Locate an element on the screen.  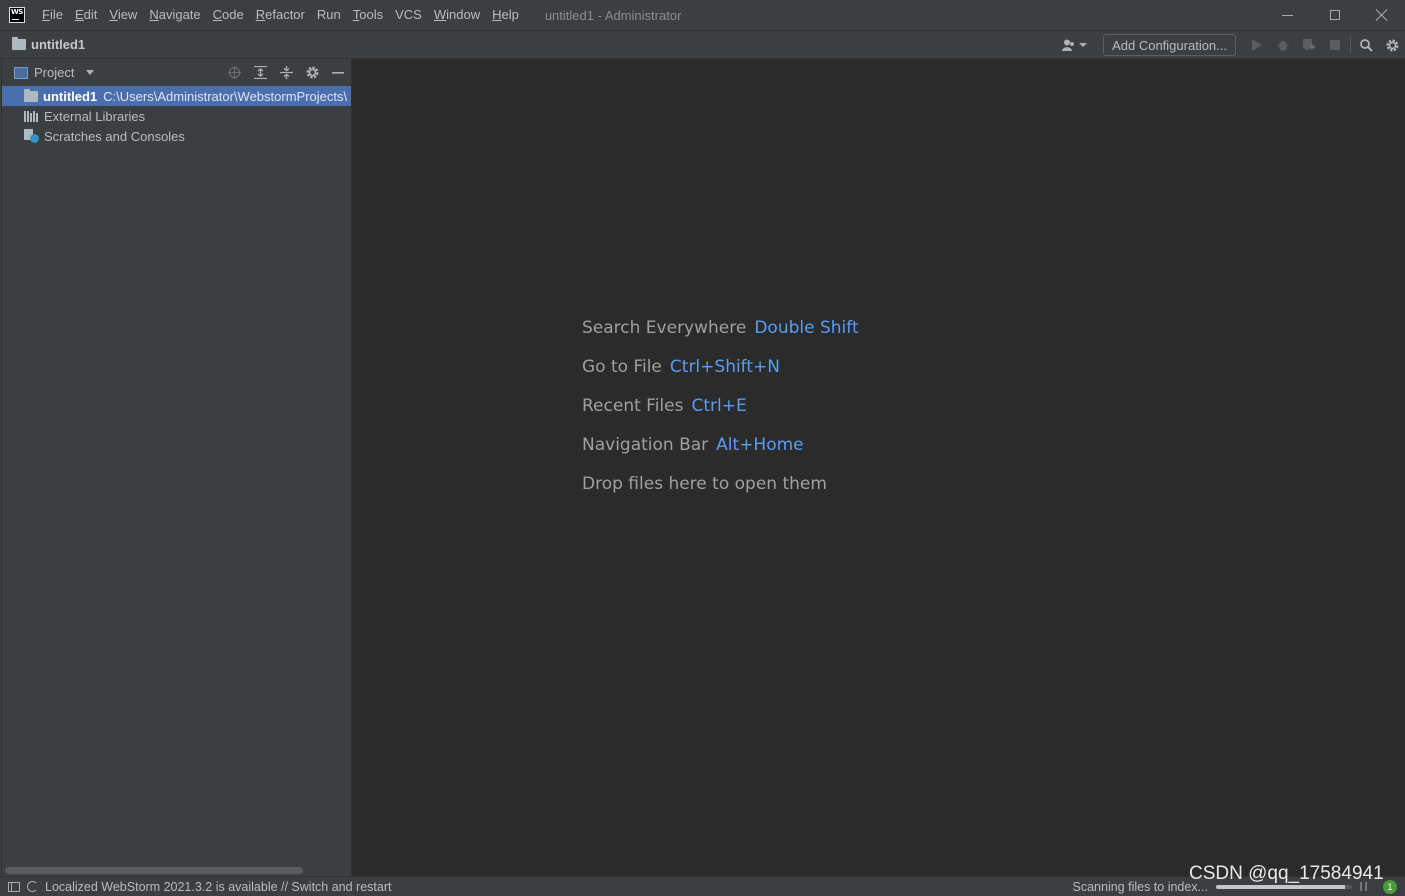
hint-go-to-file: Go to File Ctrl+Shift+N is located at coordinates (720, 376).